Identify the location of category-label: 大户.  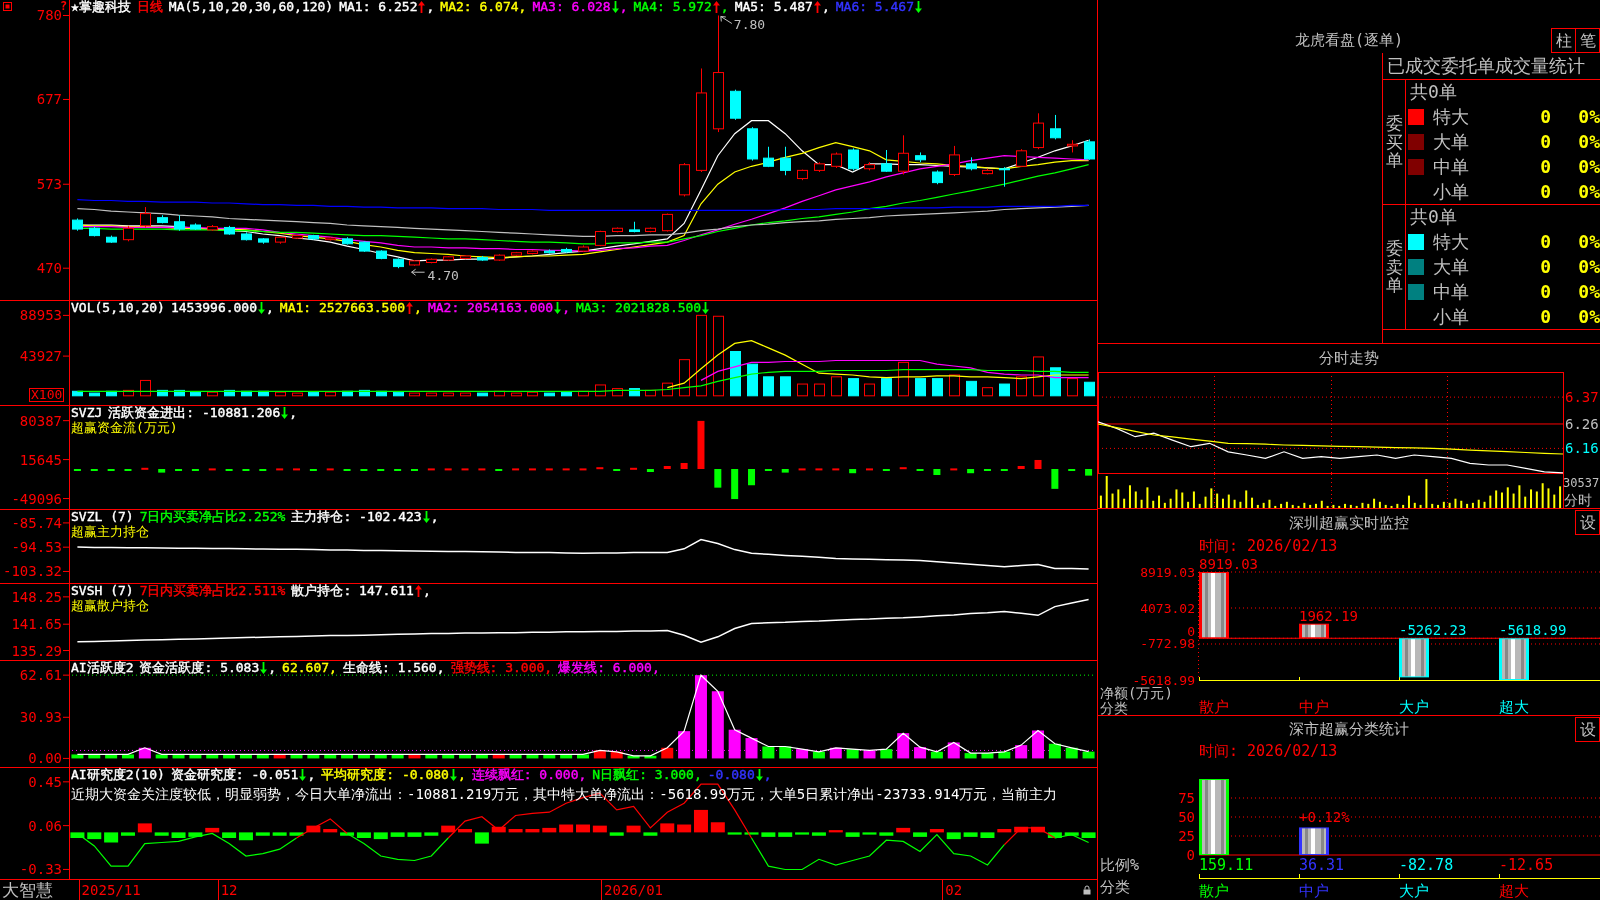
(1414, 706).